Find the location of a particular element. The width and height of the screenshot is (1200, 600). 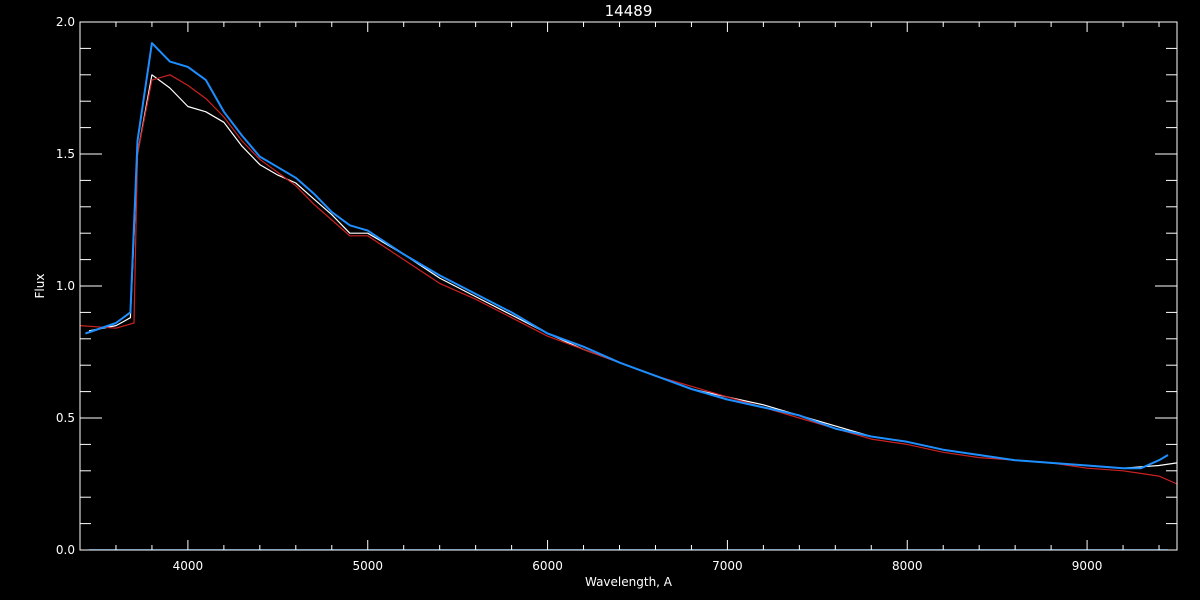

x-tick-label: 7000 is located at coordinates (727, 566).